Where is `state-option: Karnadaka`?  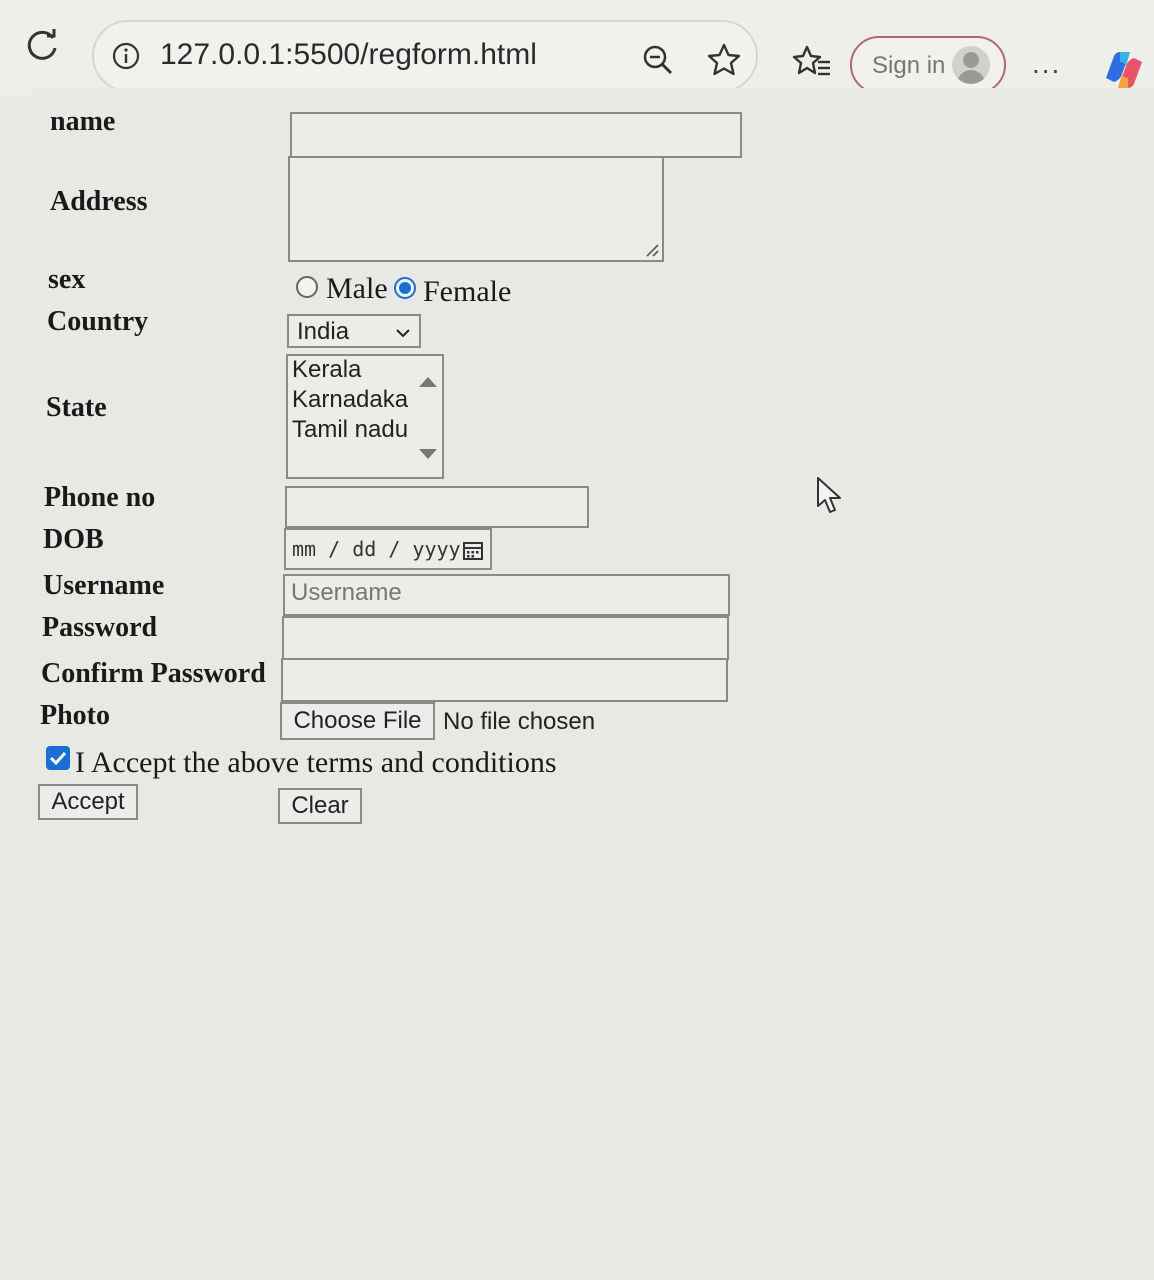
state-option: Karnadaka is located at coordinates (350, 400).